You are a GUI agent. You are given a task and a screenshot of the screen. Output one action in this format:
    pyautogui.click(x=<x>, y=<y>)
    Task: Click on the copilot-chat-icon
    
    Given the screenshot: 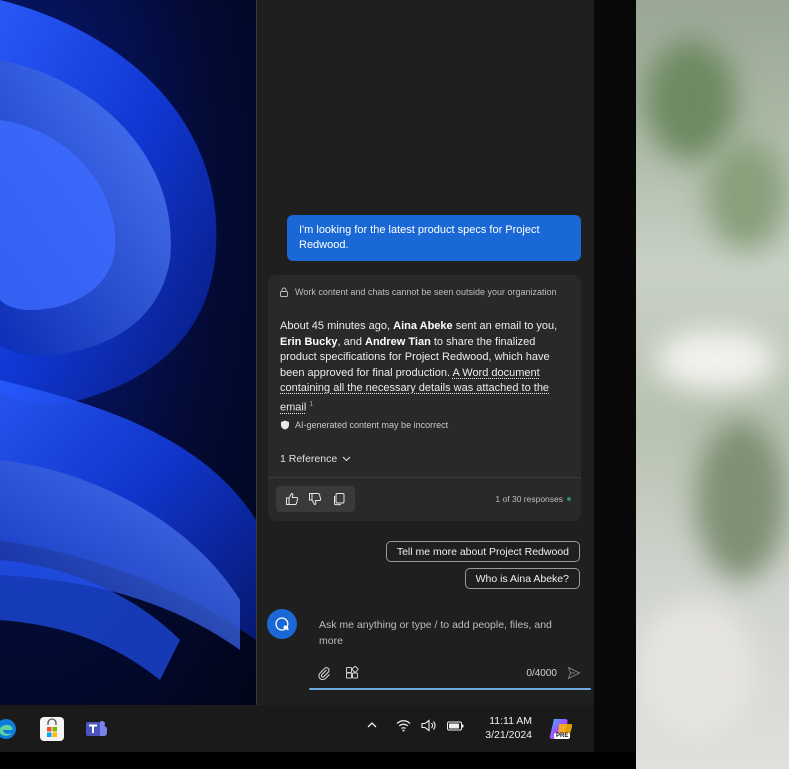 What is the action you would take?
    pyautogui.click(x=282, y=624)
    